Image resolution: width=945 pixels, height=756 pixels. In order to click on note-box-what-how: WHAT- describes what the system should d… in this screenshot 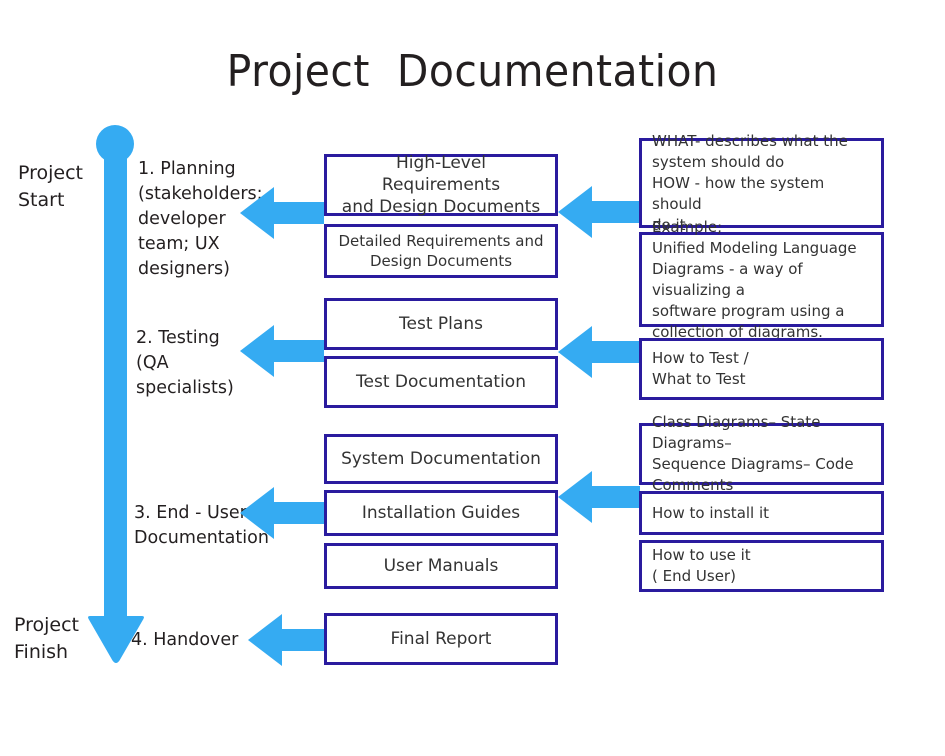, I will do `click(761, 183)`.